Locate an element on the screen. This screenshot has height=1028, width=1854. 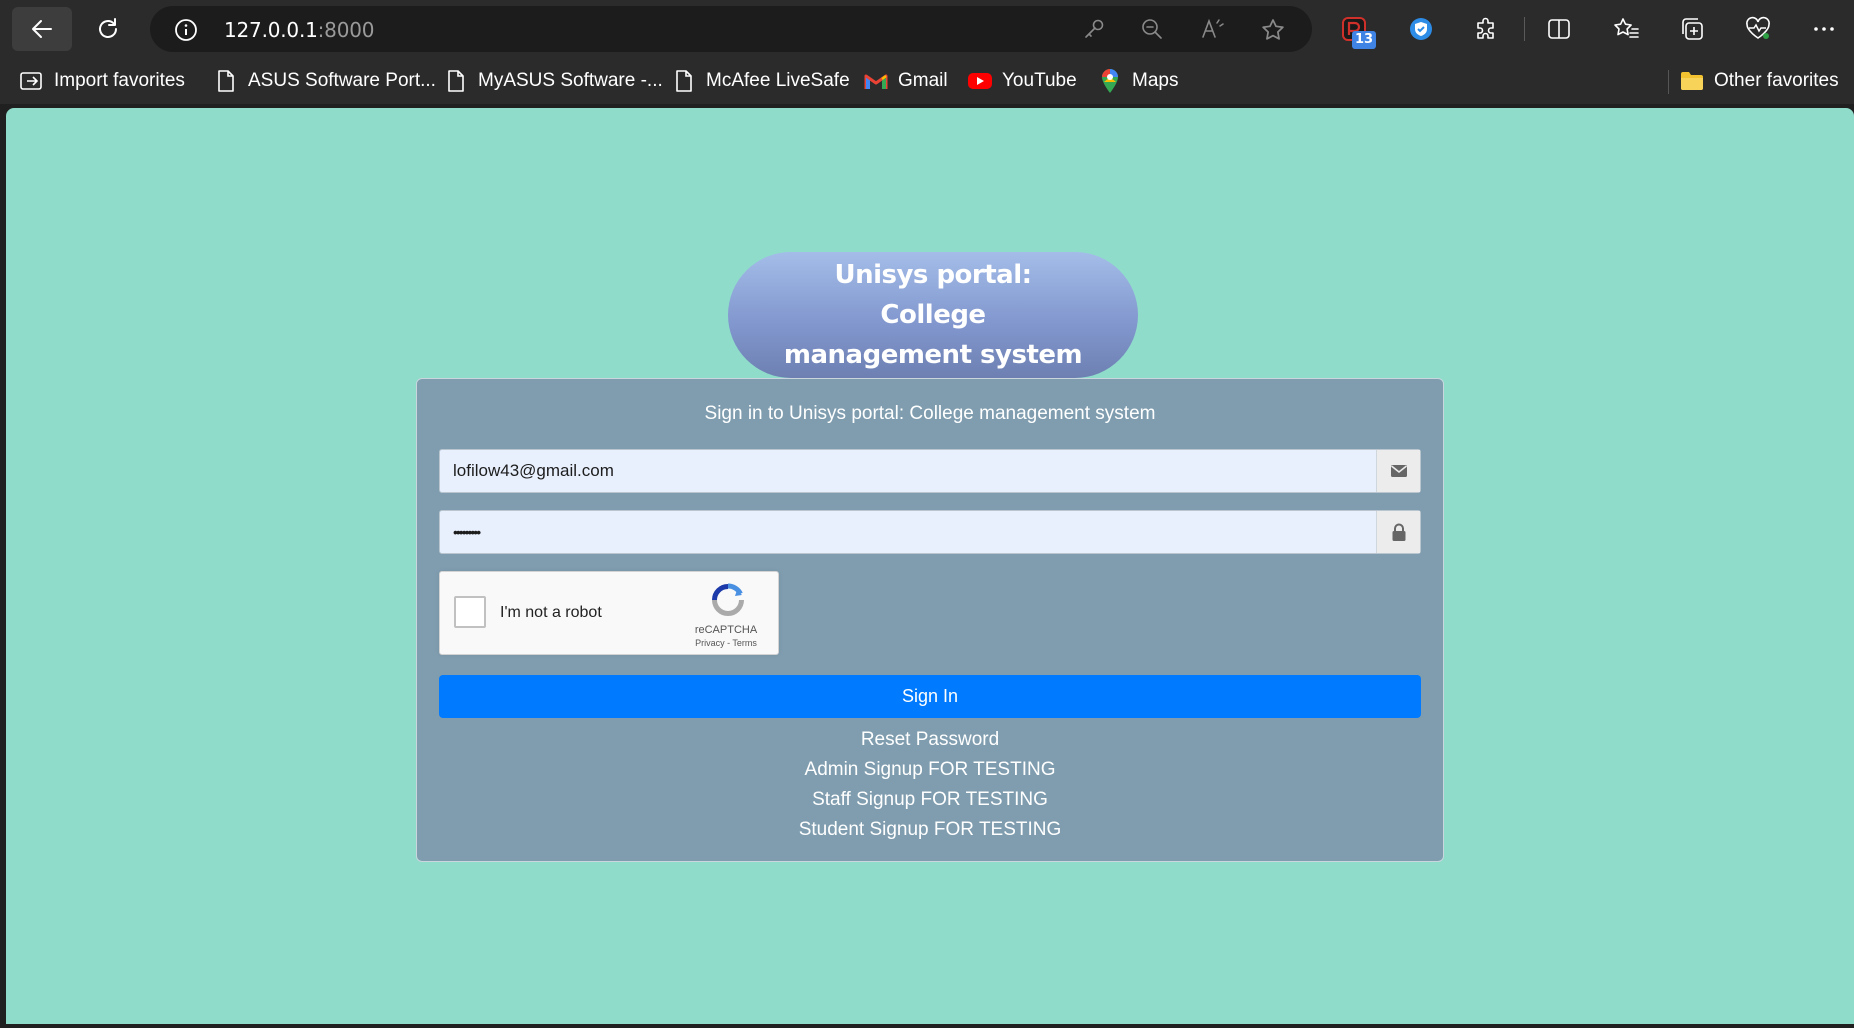
admin-signup-link: Admin Signup FOR TESTING is located at coordinates (930, 770).